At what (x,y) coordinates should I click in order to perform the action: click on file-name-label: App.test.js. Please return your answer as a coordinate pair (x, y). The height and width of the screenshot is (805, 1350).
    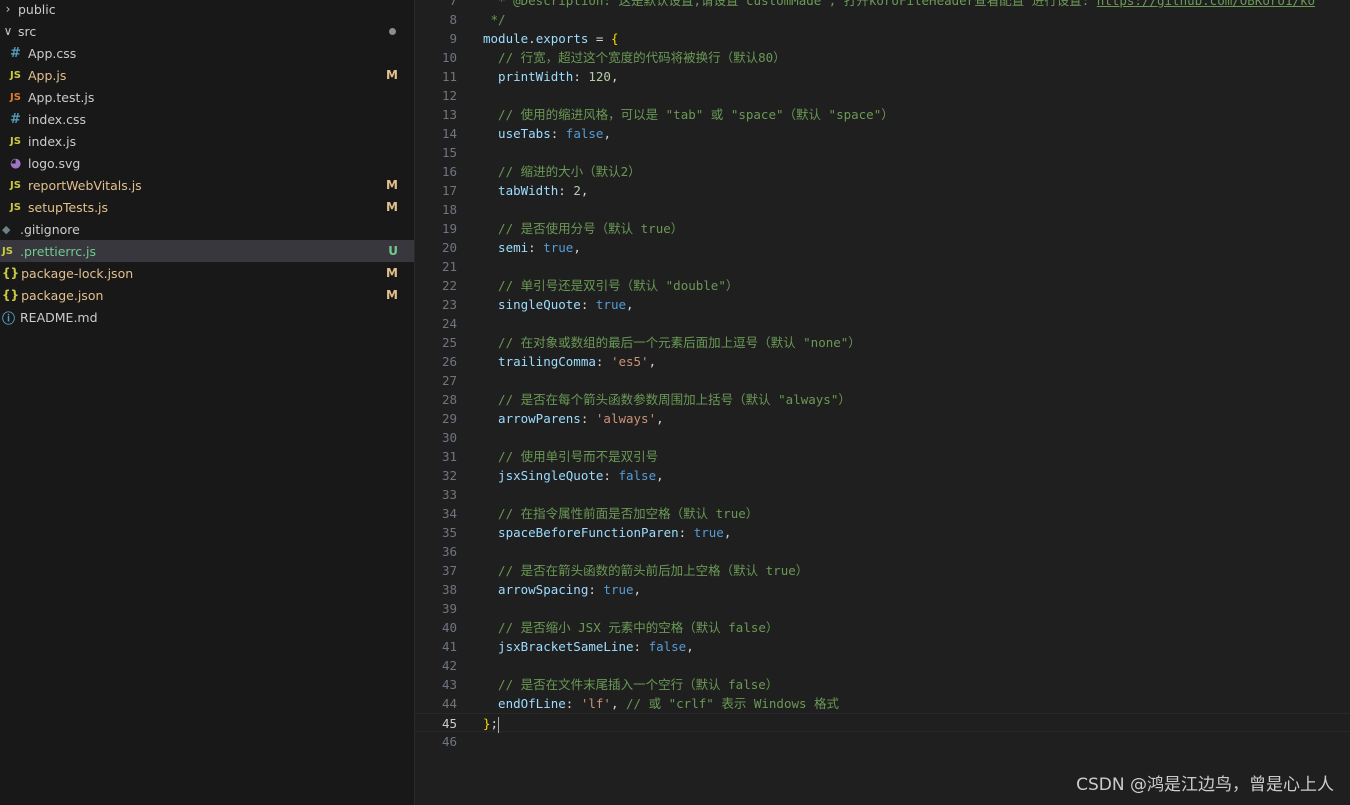
    Looking at the image, I should click on (61, 97).